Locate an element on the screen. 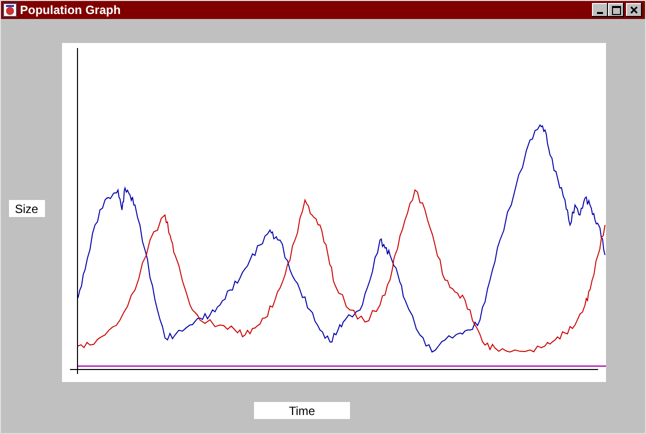  close-button is located at coordinates (634, 10).